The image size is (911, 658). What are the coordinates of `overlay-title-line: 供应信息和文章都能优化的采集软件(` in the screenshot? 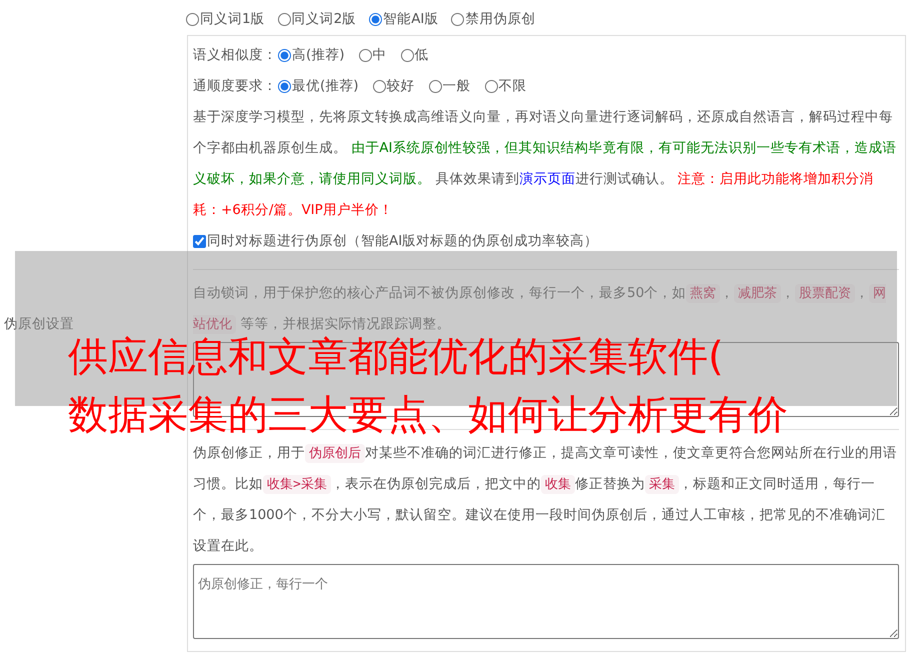 It's located at (396, 357).